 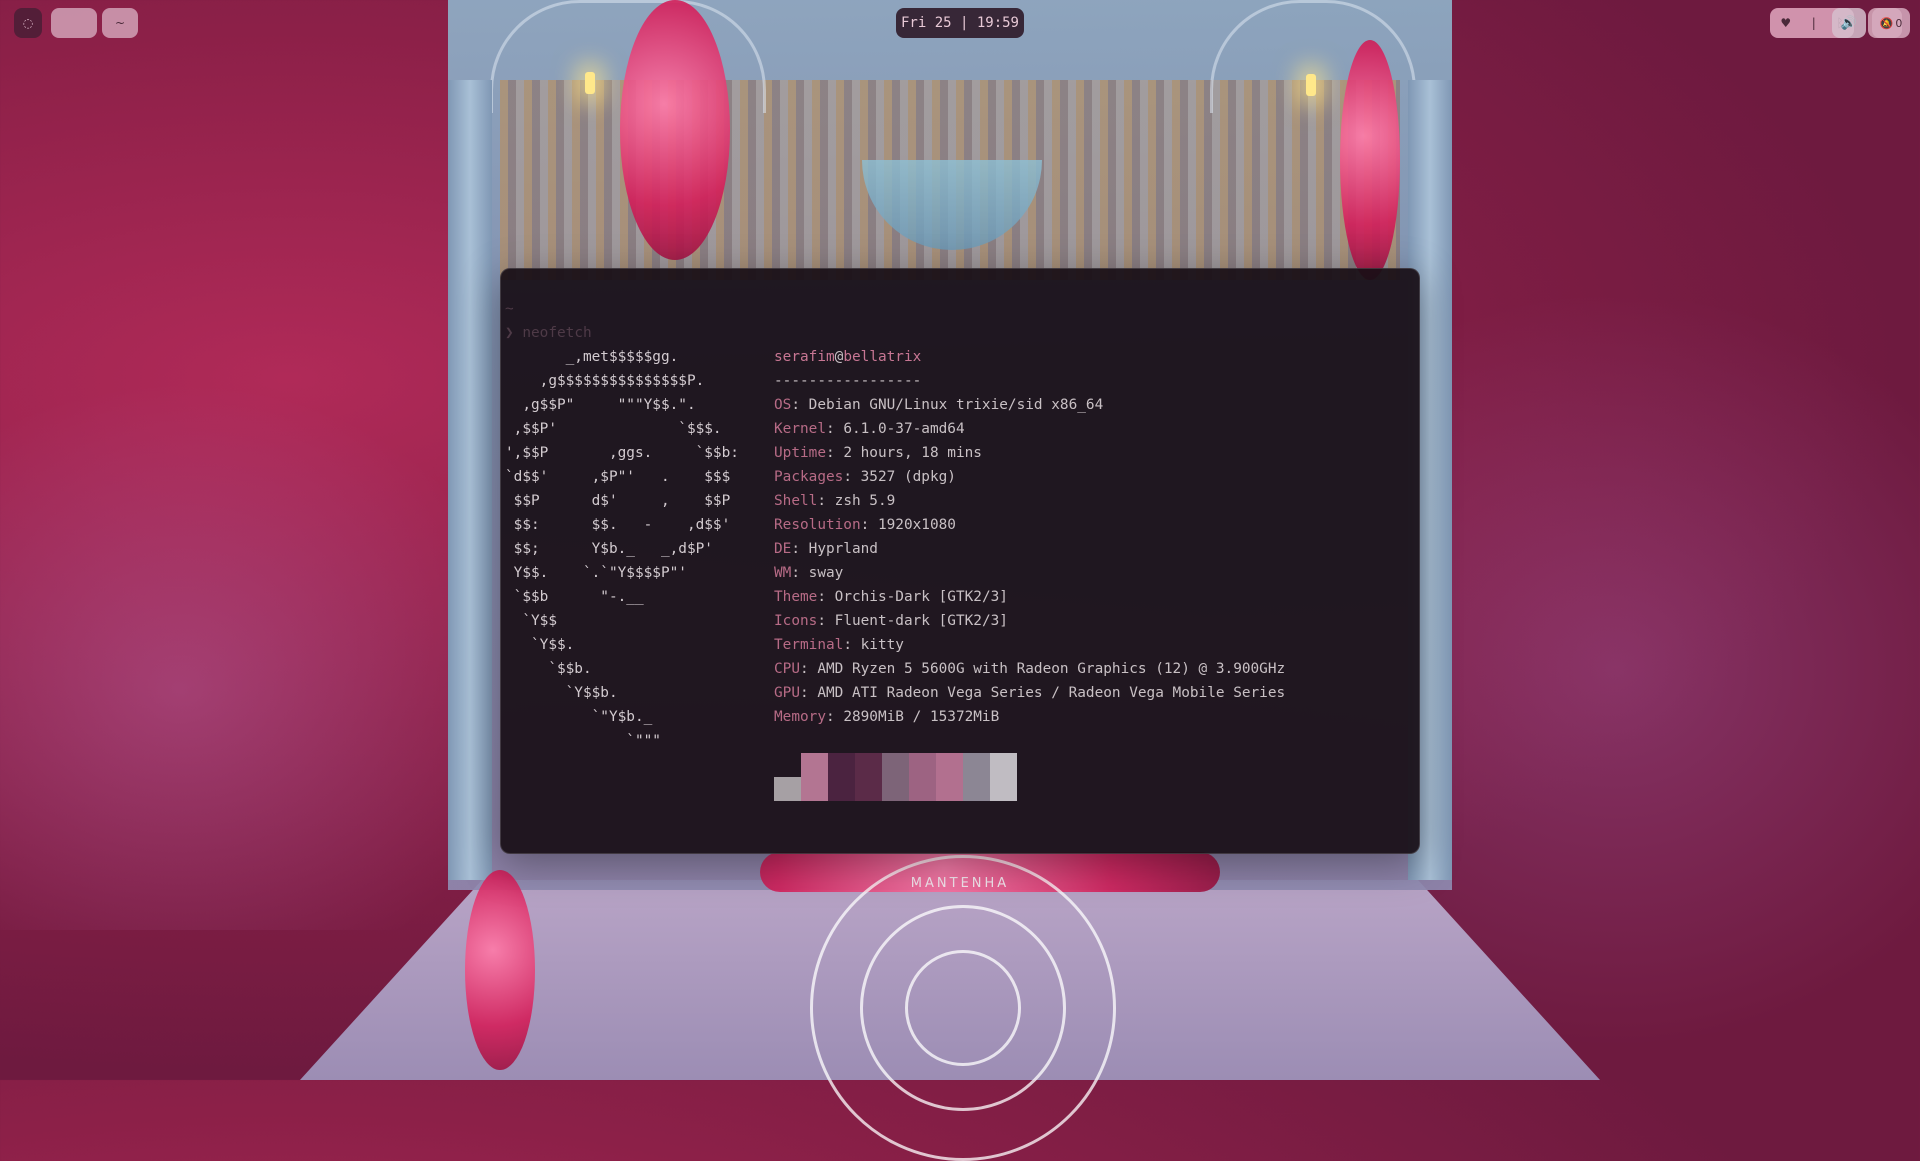 What do you see at coordinates (817, 525) in the screenshot?
I see `info-key: Resolution` at bounding box center [817, 525].